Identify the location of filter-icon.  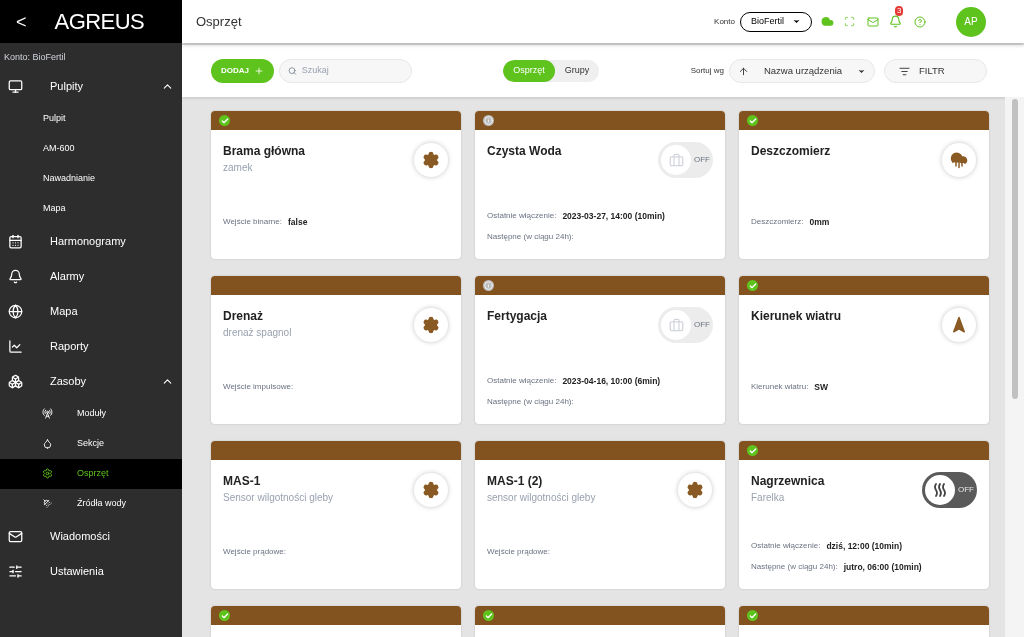
(904, 71).